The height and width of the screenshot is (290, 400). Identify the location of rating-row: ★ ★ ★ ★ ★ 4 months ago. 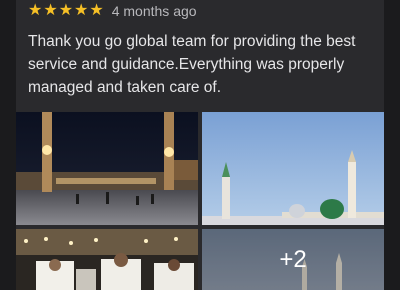
(112, 11).